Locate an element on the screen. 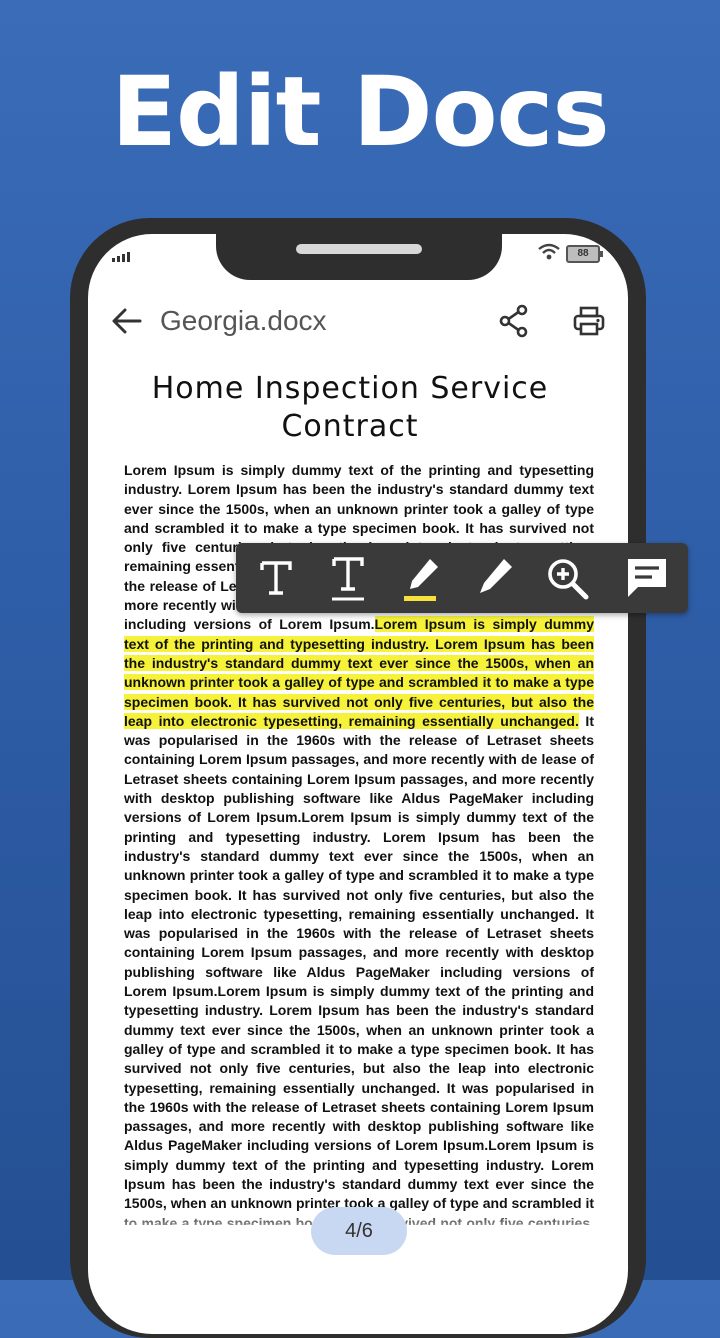 The height and width of the screenshot is (1338, 720). document-file-name: Georgia.docx is located at coordinates (243, 320).